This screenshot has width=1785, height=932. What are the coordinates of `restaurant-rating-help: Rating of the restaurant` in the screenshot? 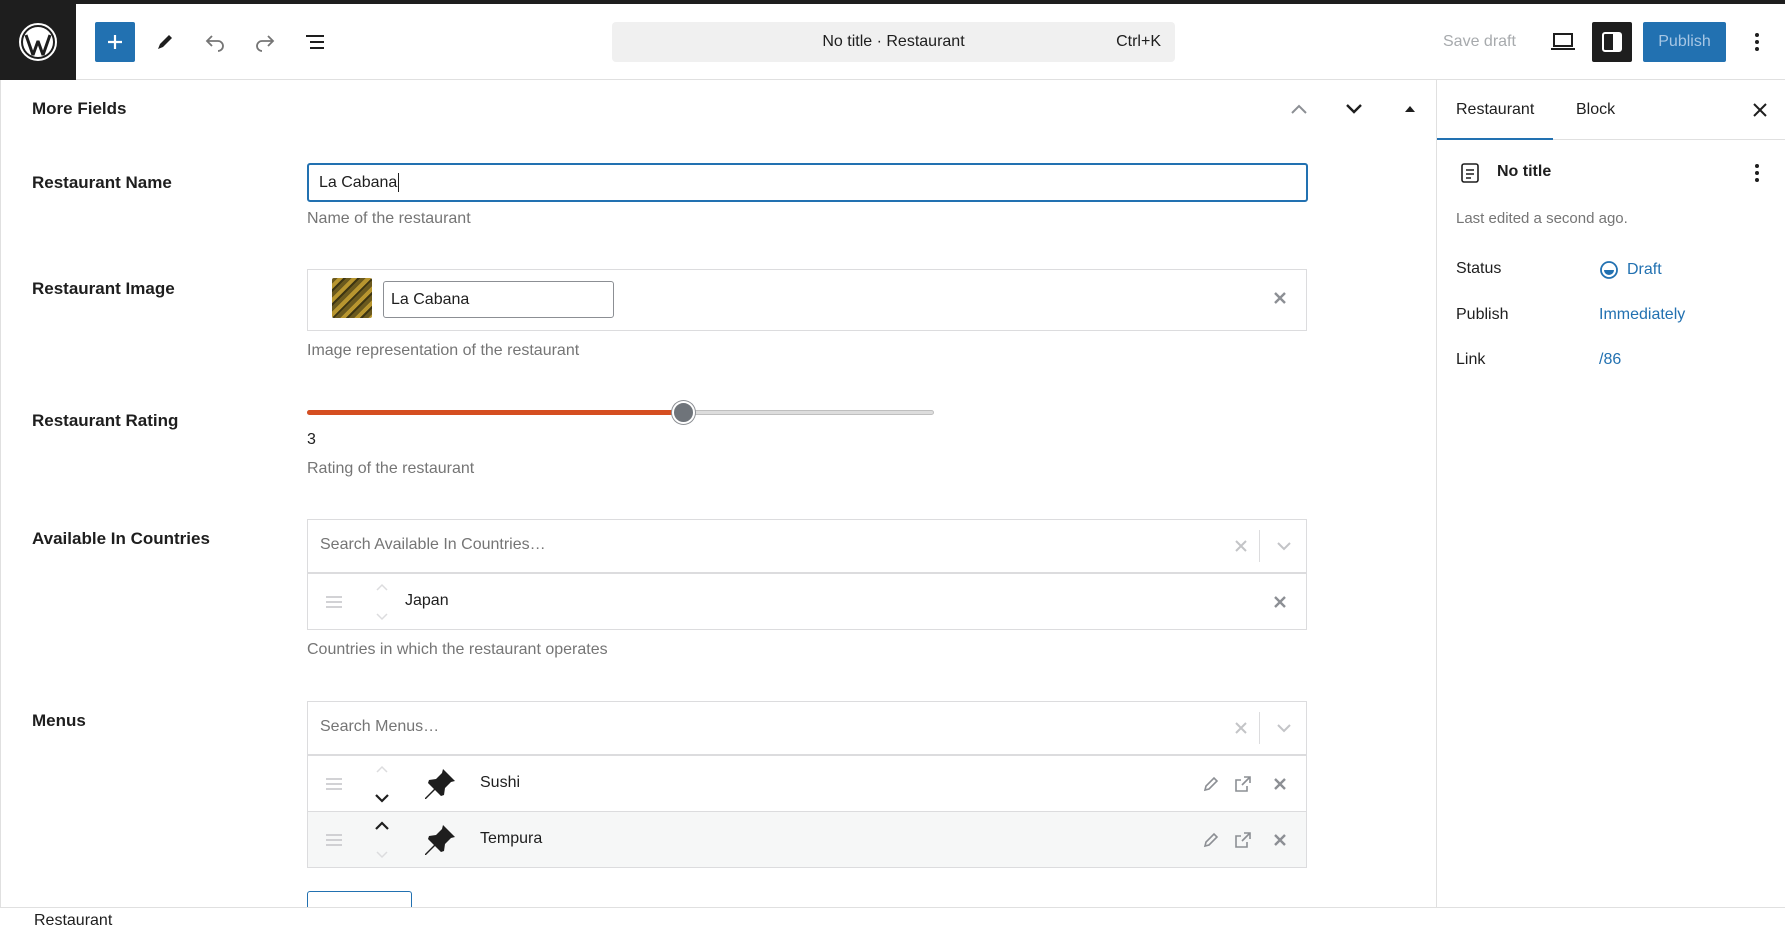 It's located at (391, 468).